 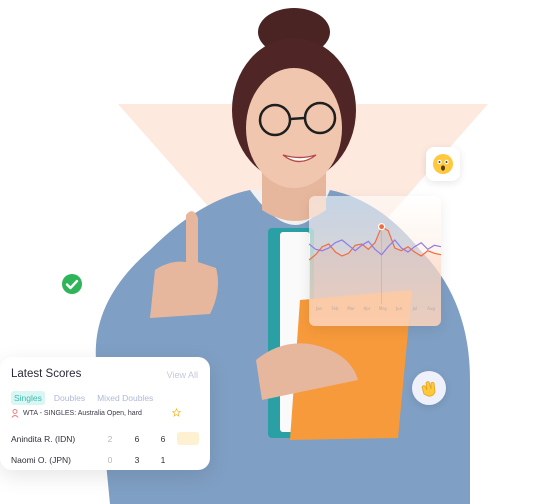 I want to click on set-score: 2, so click(x=110, y=439).